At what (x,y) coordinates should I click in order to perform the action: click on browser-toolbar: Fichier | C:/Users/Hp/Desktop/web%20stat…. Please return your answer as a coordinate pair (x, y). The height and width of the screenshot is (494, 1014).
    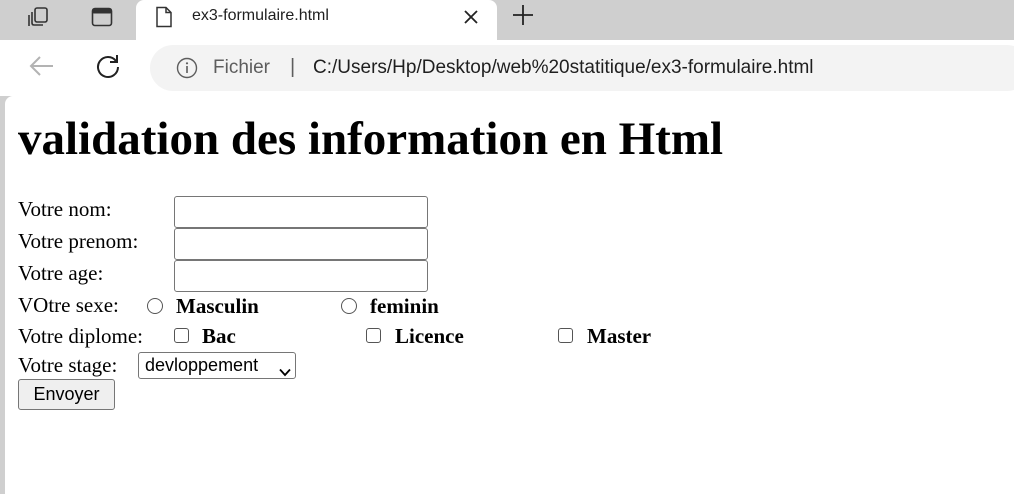
    Looking at the image, I should click on (507, 68).